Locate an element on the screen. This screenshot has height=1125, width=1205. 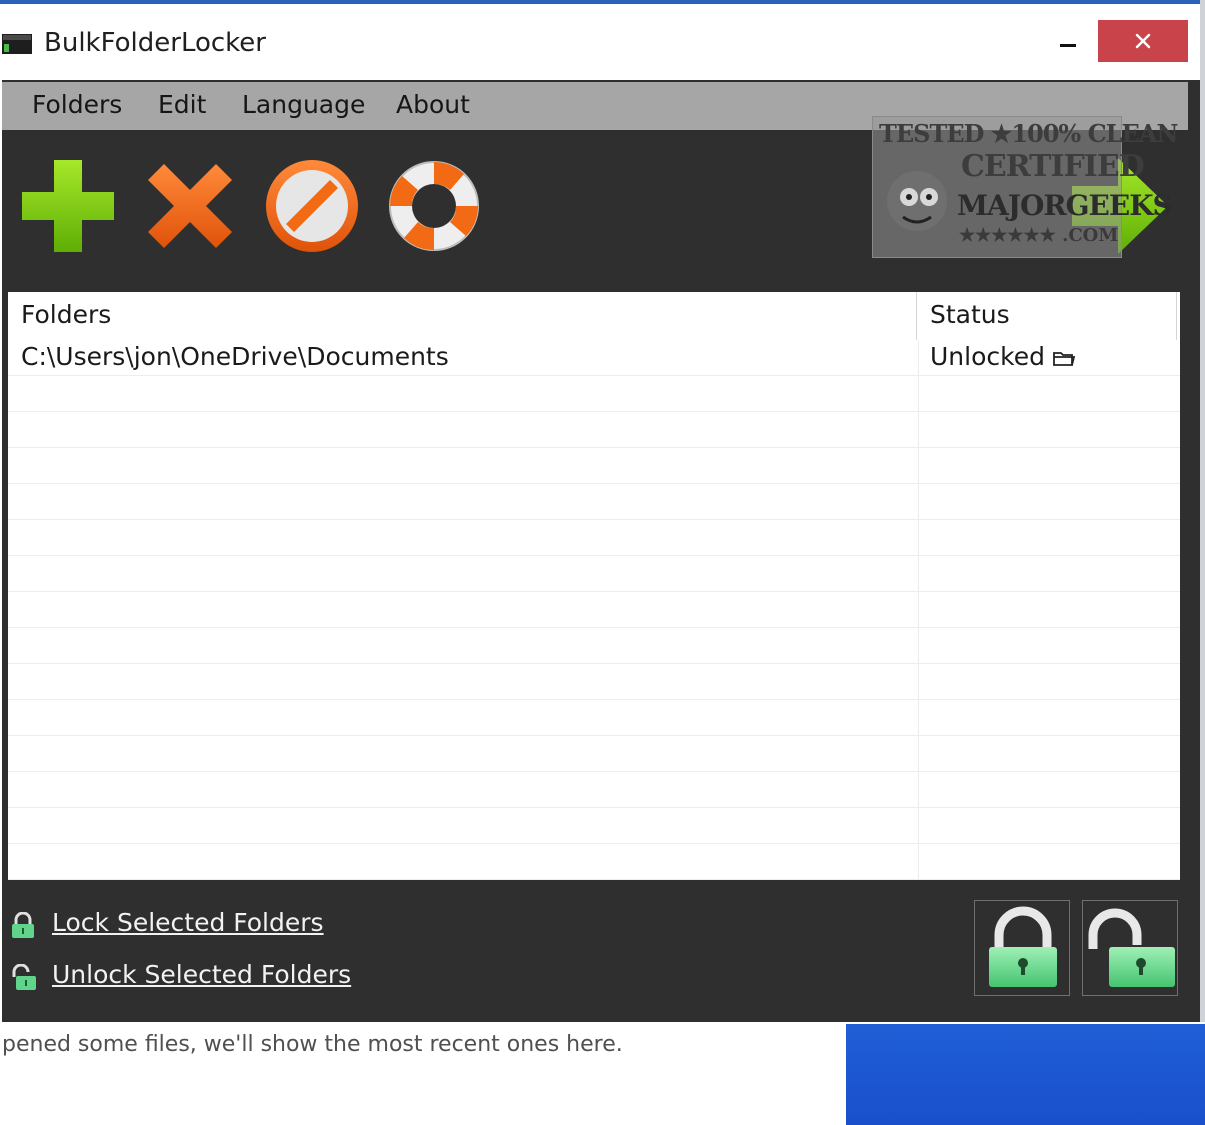
title-bar: BulkFolderLocker is located at coordinates (600, 42).